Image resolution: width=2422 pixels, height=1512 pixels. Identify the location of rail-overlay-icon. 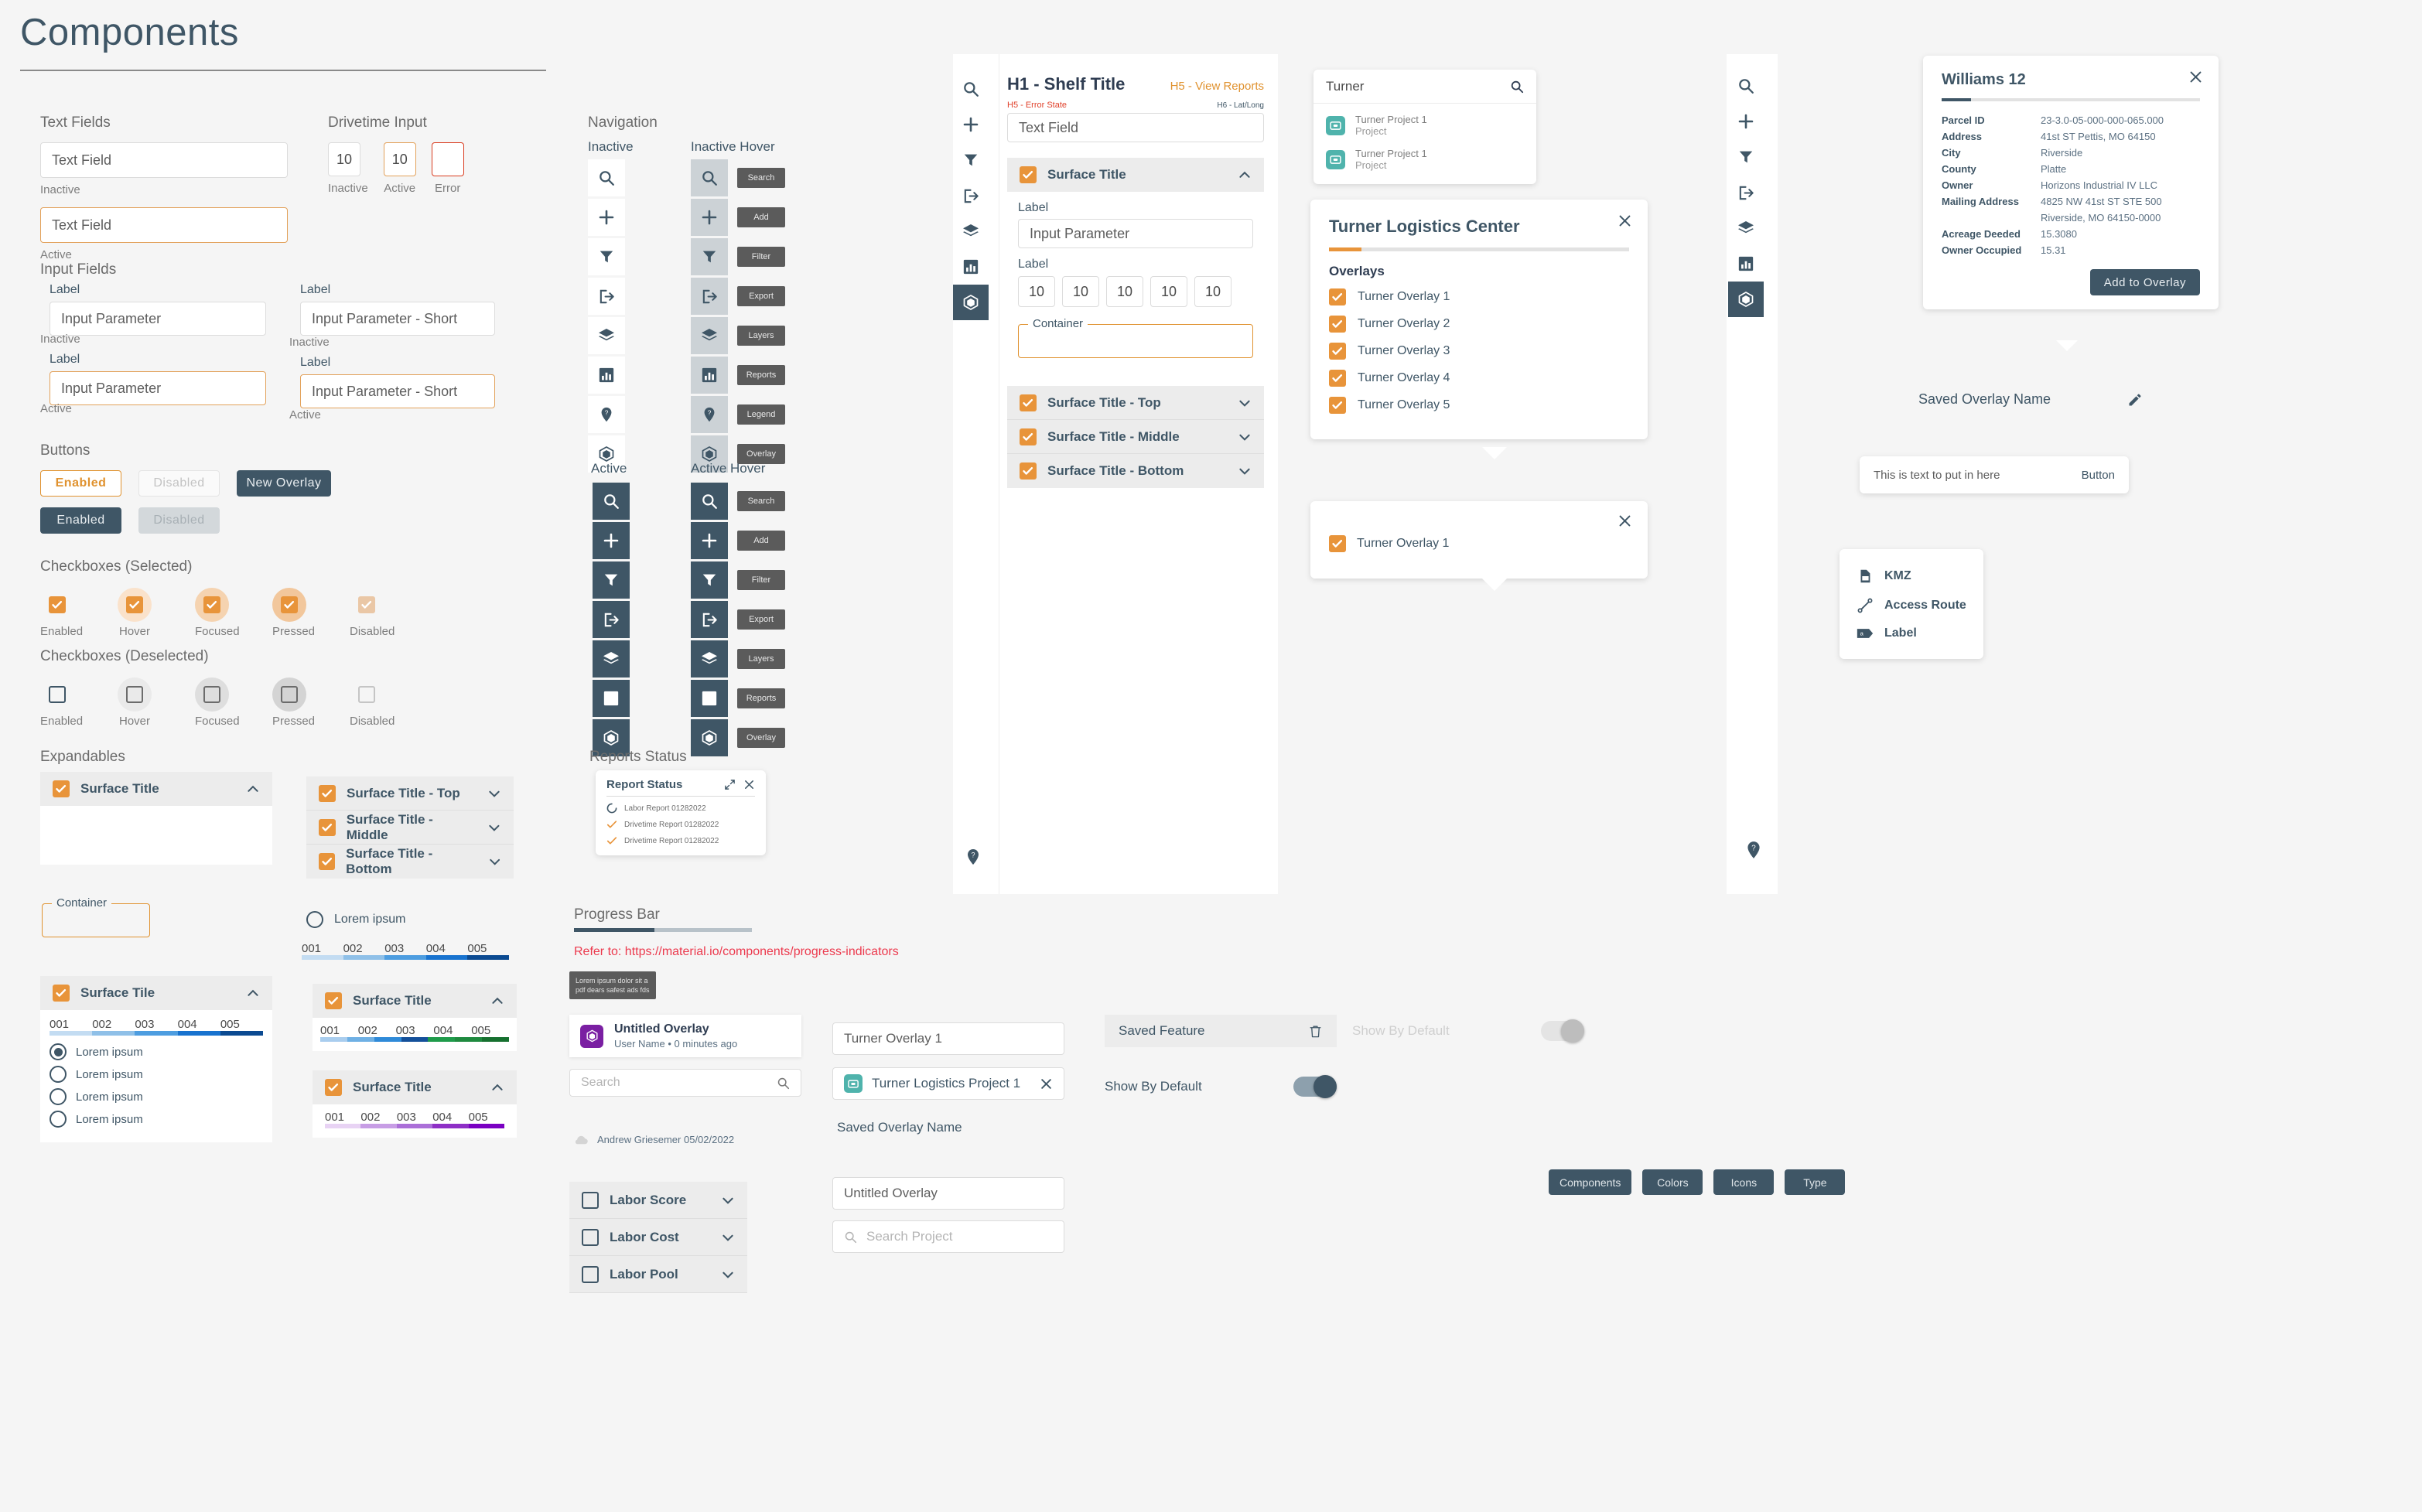
(1746, 299).